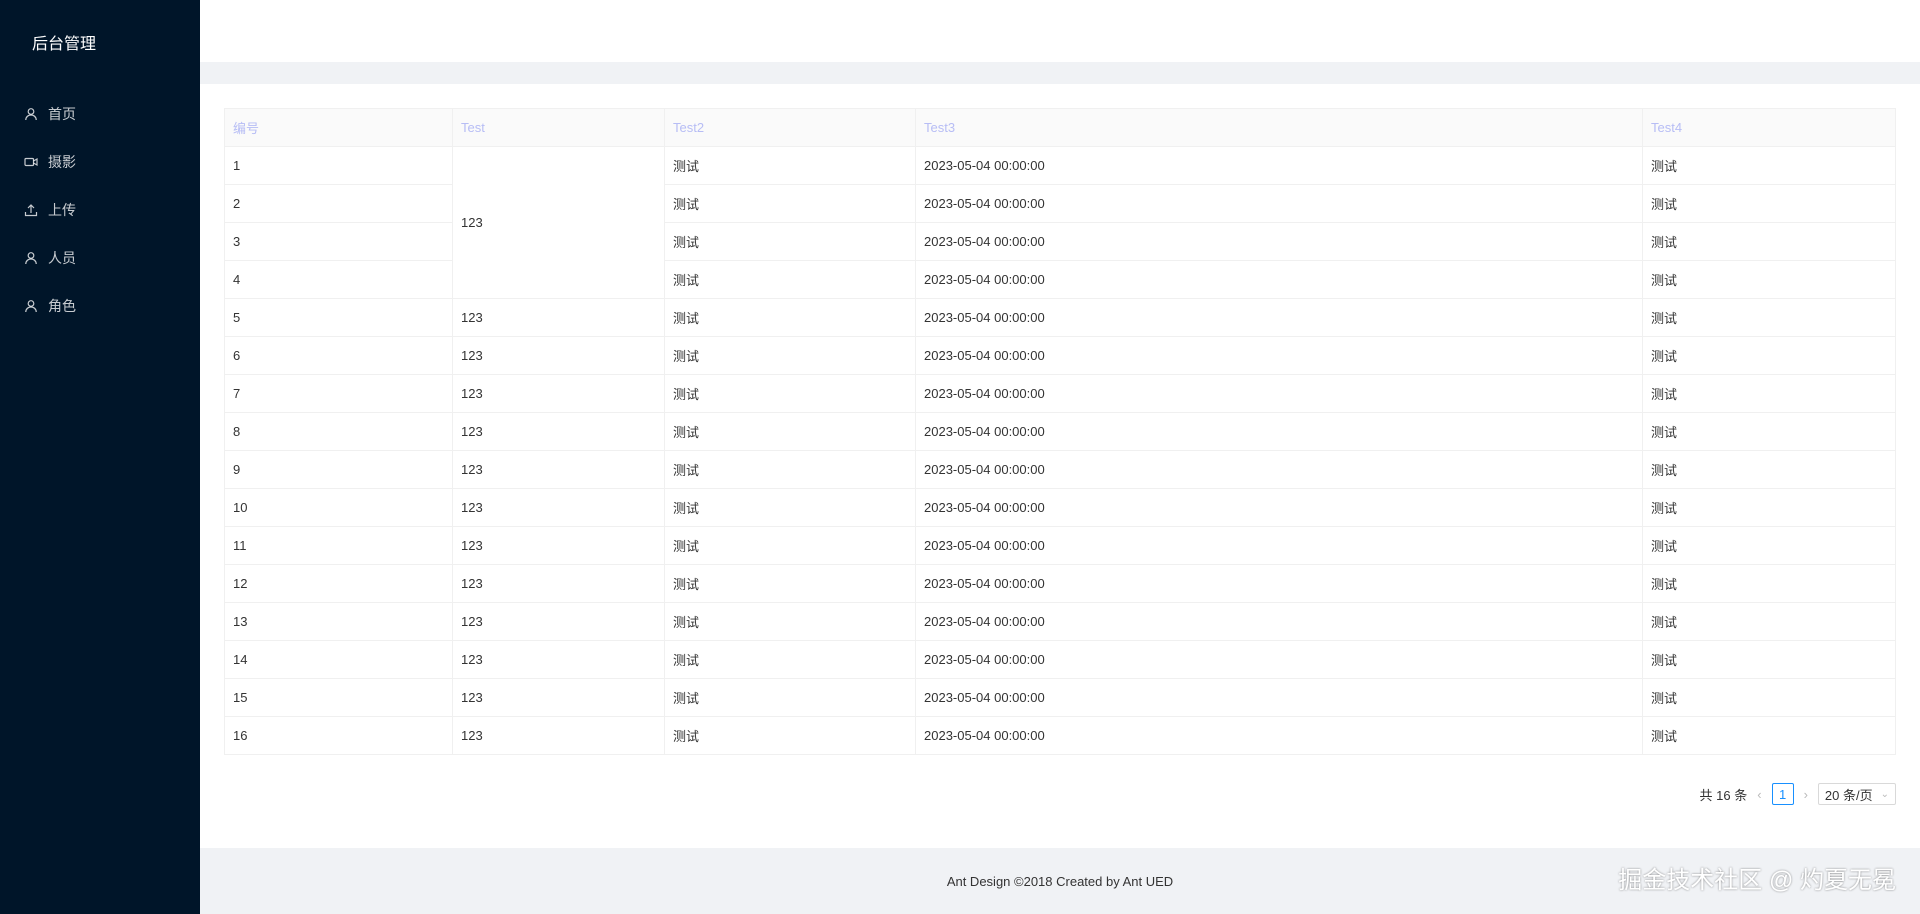 The height and width of the screenshot is (914, 1920). What do you see at coordinates (1798, 794) in the screenshot?
I see `pagination: 共 16 条 ‹ 1 › 20 条/页 ⌄` at bounding box center [1798, 794].